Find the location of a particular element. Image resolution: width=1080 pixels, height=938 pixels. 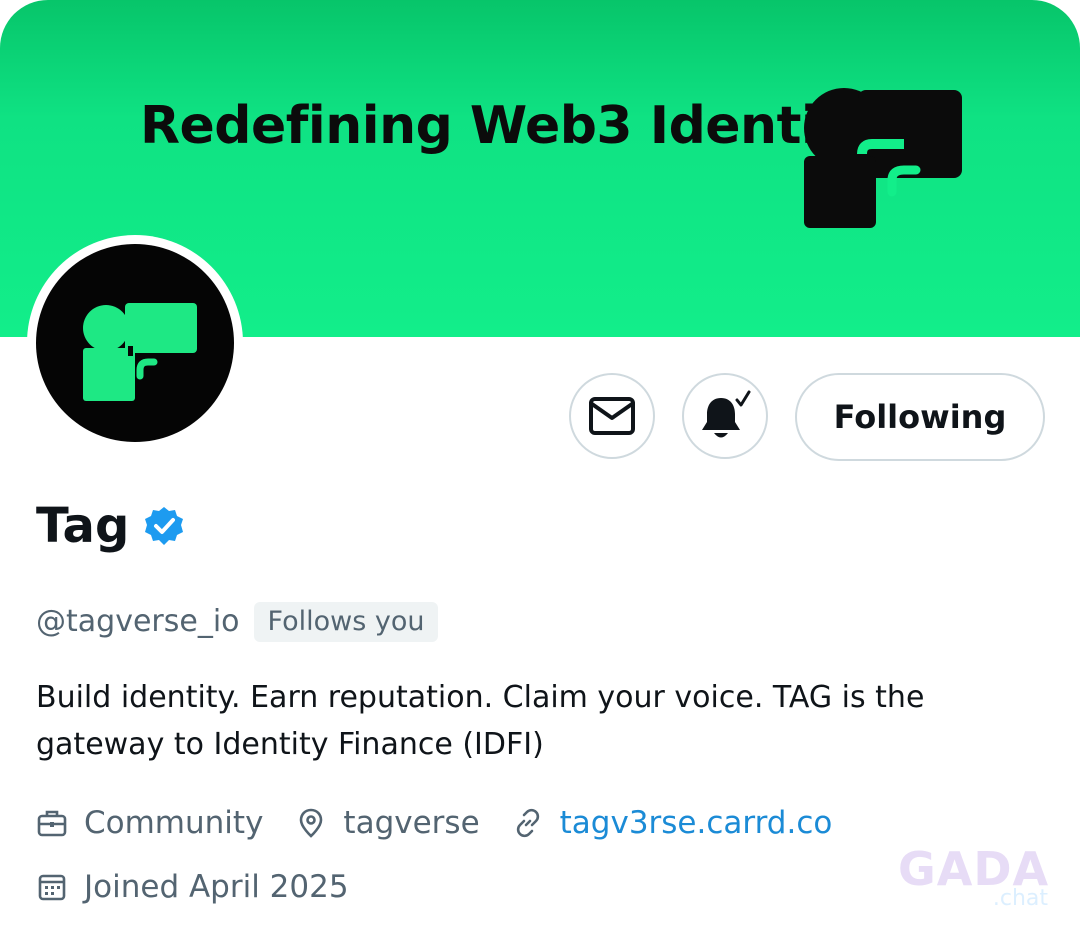

location-label: tagverse is located at coordinates (411, 823).